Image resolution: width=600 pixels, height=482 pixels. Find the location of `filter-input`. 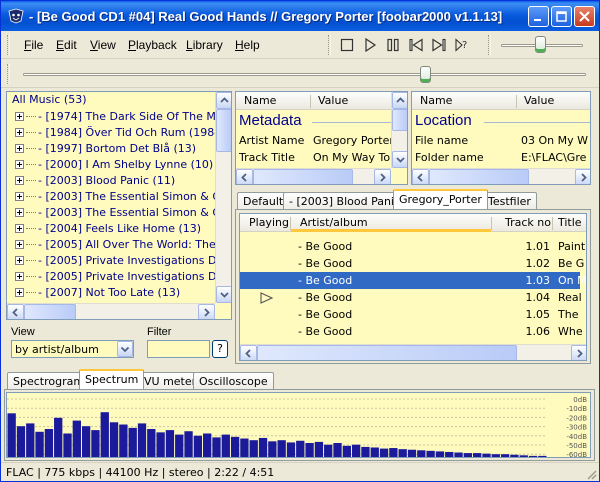

filter-input is located at coordinates (178, 349).